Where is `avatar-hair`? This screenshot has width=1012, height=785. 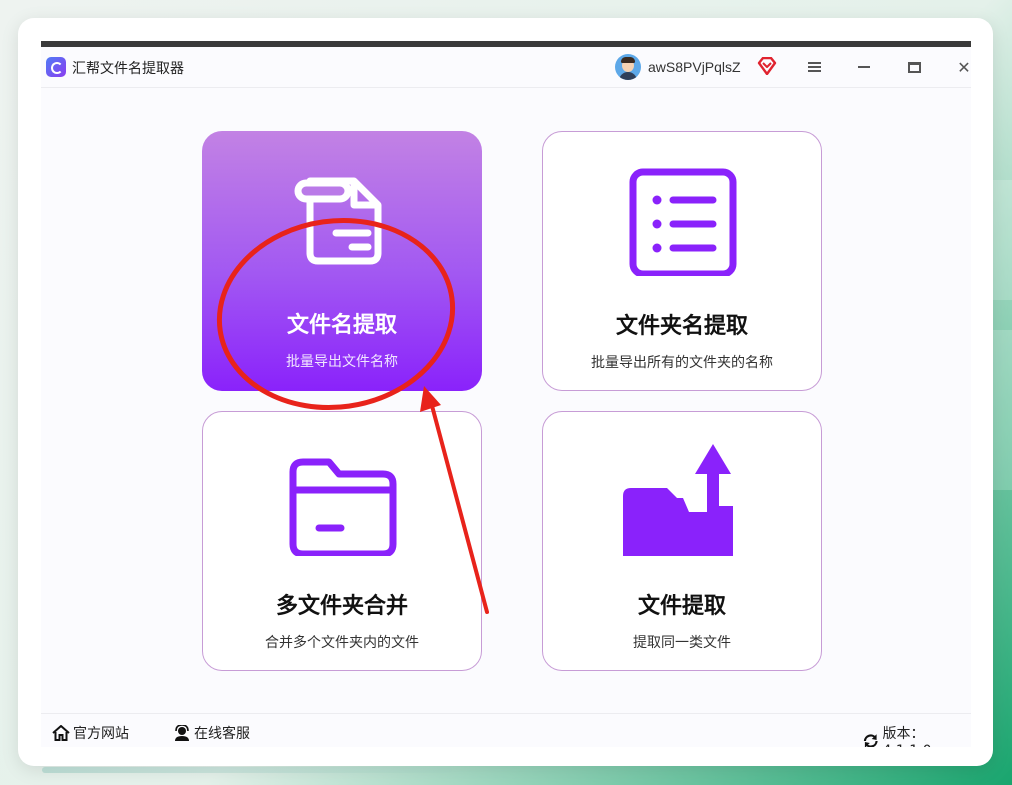 avatar-hair is located at coordinates (628, 60).